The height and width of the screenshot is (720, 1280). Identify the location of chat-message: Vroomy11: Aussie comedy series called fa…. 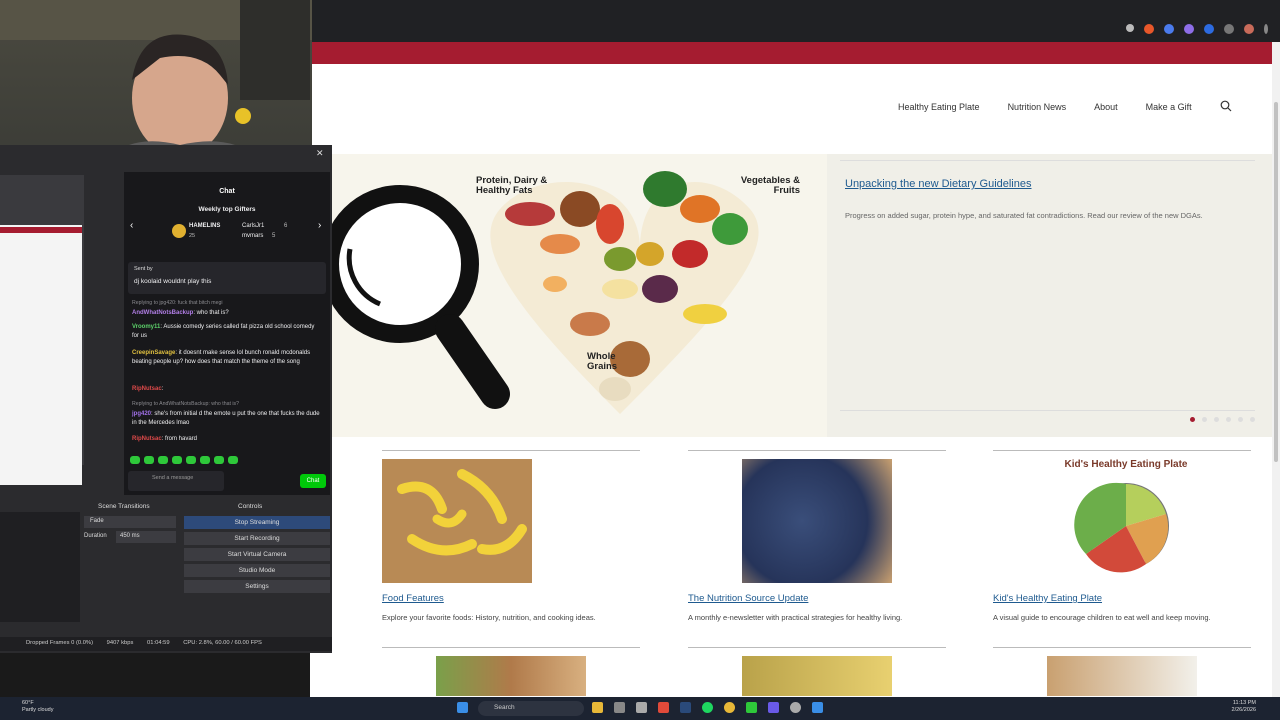
(223, 331).